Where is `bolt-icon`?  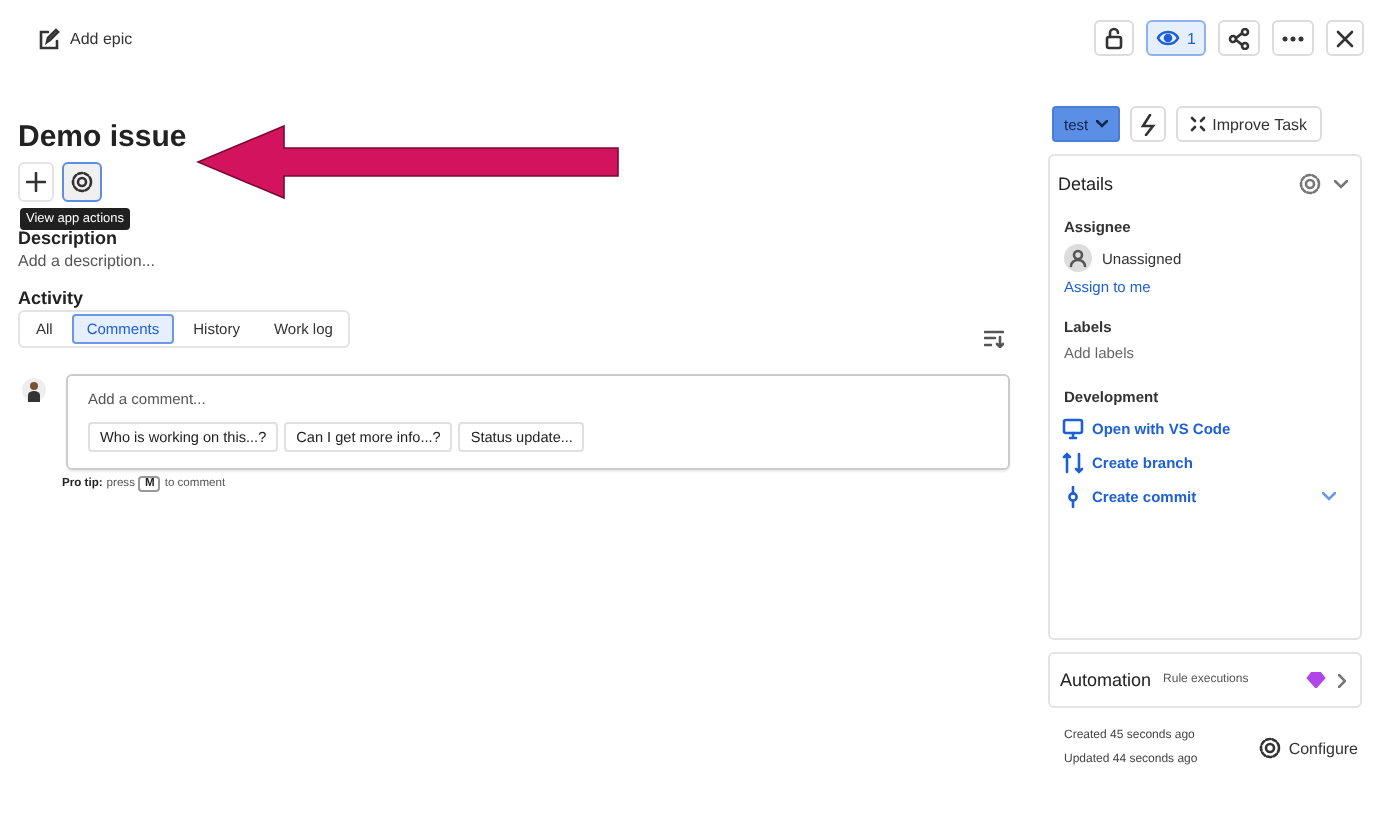 bolt-icon is located at coordinates (1148, 124).